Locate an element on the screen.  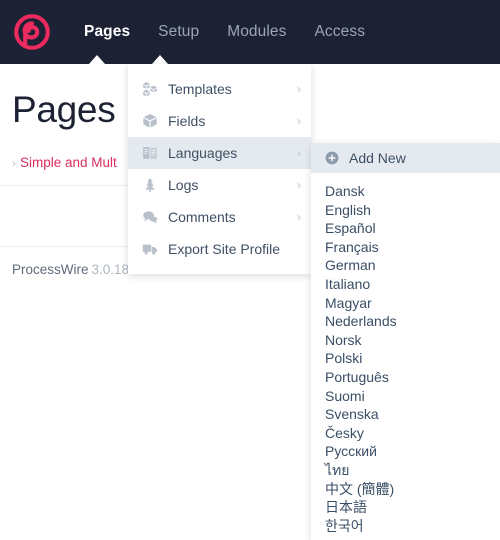
breadcrumb-link: Simple and Mult is located at coordinates (68, 162).